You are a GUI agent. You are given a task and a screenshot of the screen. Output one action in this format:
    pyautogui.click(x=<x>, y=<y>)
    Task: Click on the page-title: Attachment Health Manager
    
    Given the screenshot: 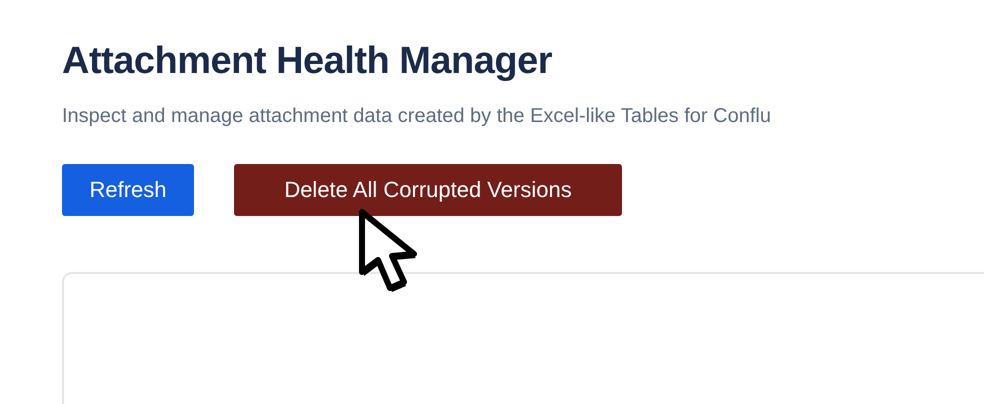 What is the action you would take?
    pyautogui.click(x=308, y=61)
    